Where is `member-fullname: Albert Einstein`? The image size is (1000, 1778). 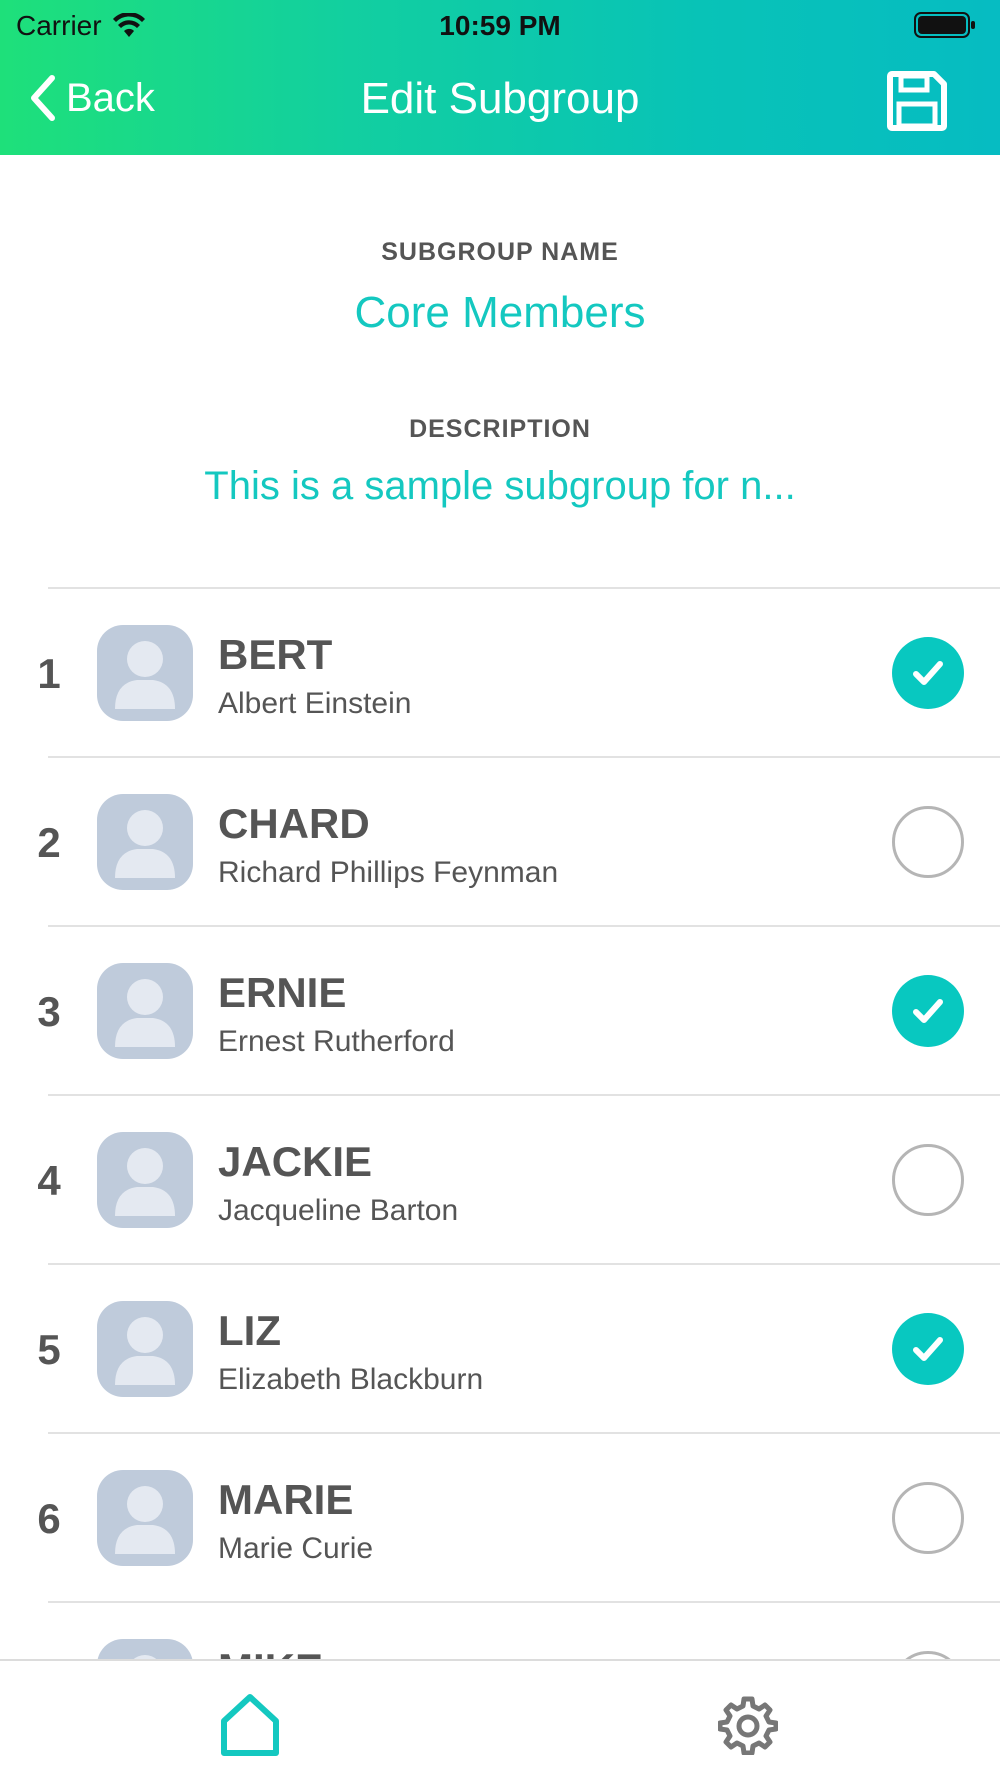 member-fullname: Albert Einstein is located at coordinates (315, 703).